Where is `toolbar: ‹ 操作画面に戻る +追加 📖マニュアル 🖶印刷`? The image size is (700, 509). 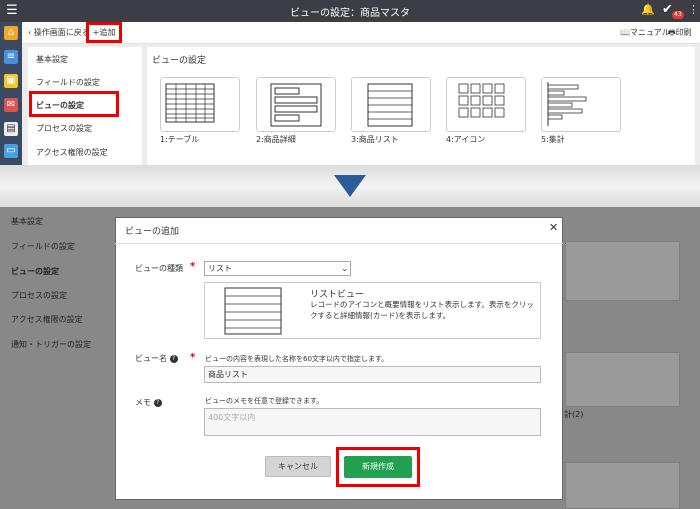 toolbar: ‹ 操作画面に戻る +追加 📖マニュアル 🖶印刷 is located at coordinates (361, 33).